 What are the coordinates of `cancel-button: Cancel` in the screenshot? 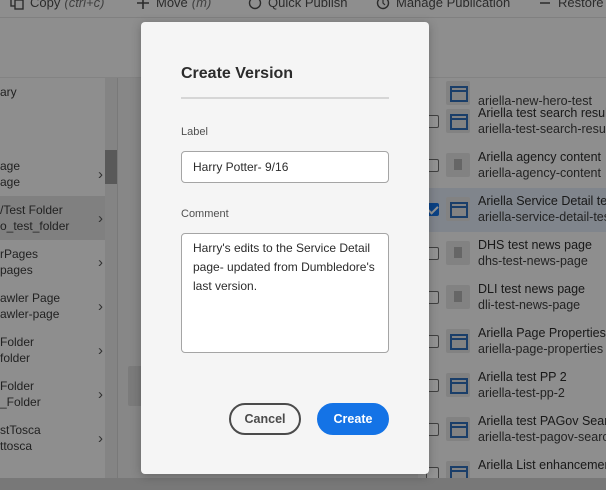 It's located at (265, 419).